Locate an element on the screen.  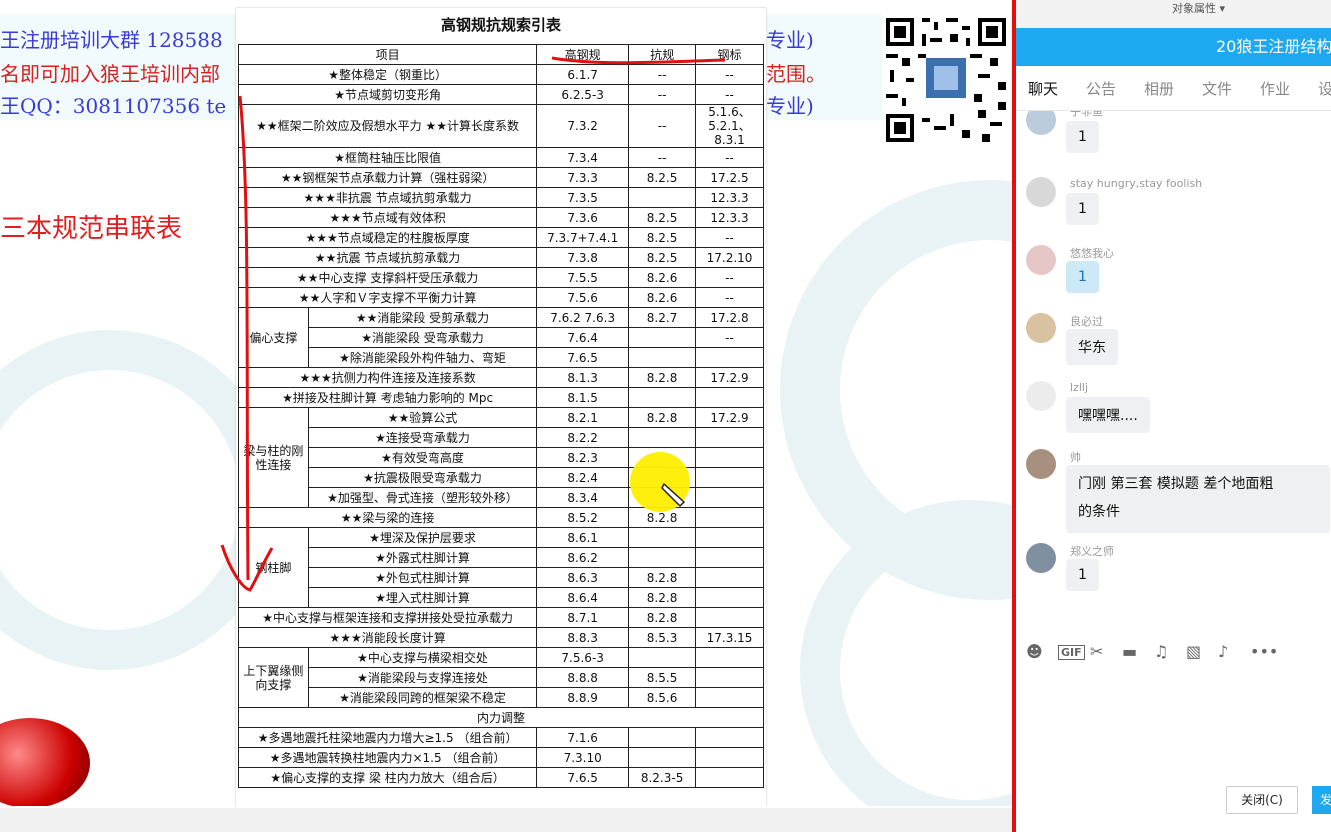
gangbiao-cell: -- is located at coordinates (729, 337).